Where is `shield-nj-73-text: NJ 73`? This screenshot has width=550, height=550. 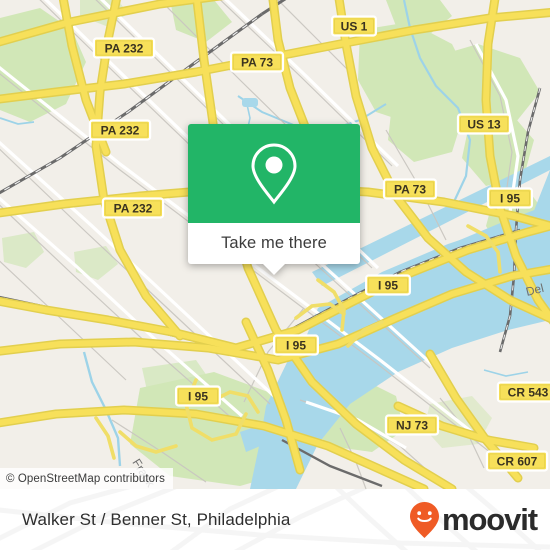
shield-nj-73-text: NJ 73 is located at coordinates (412, 425).